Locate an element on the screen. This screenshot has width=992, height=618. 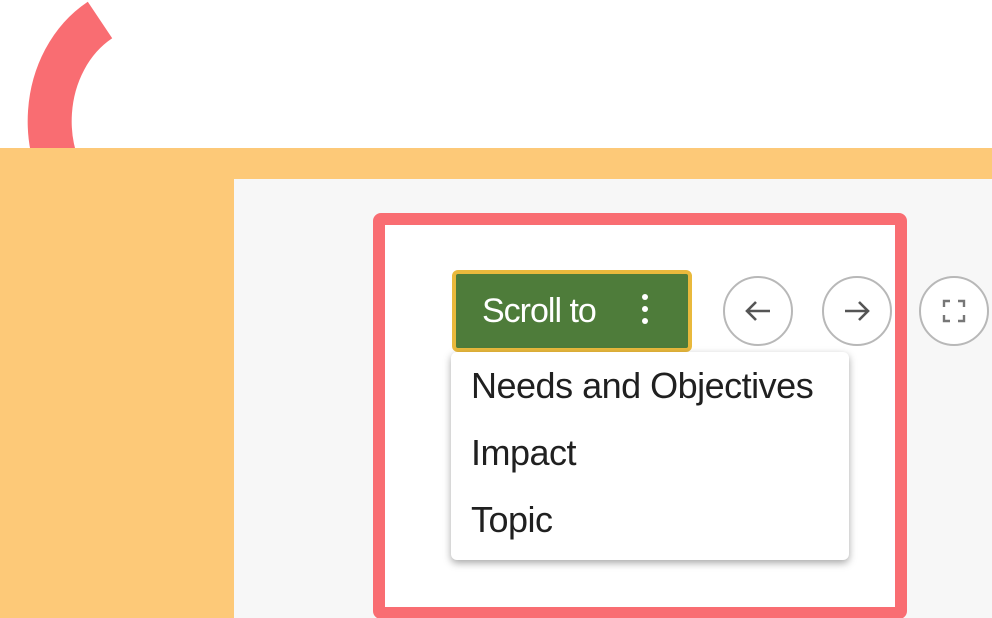
scroll-to-button: Scroll to is located at coordinates (572, 311).